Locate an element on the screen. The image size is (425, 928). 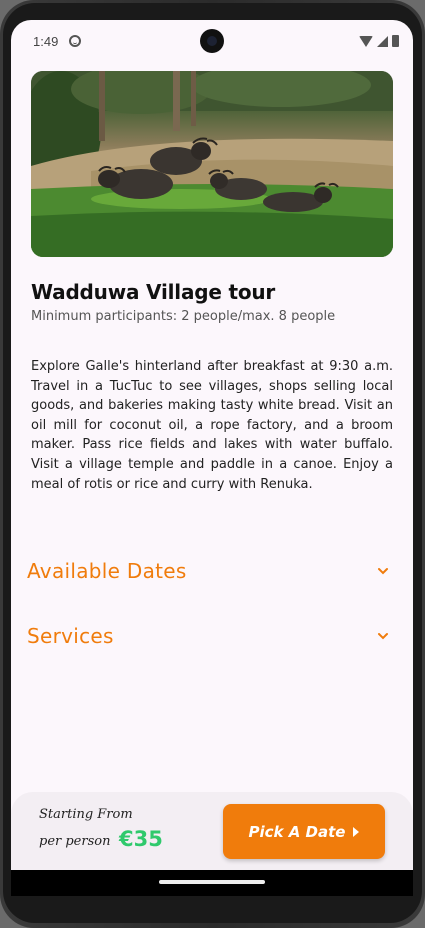
front-camera is located at coordinates (212, 41).